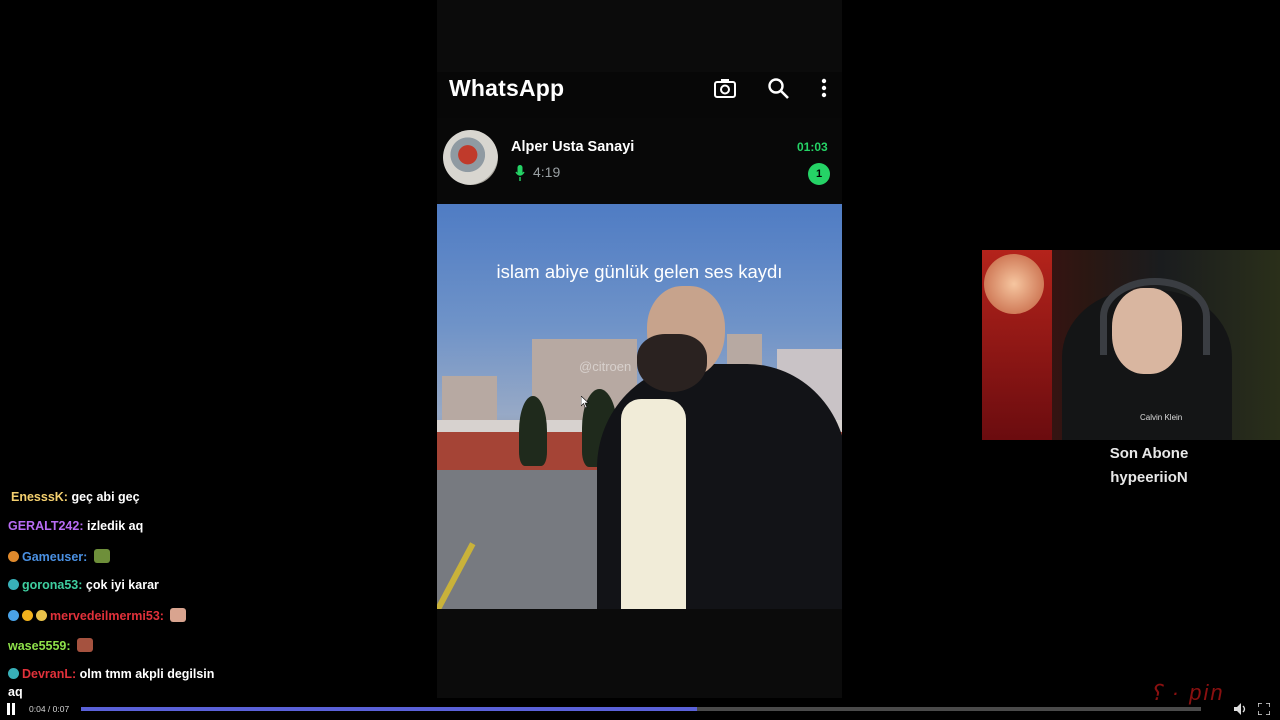 This screenshot has width=1280, height=720. I want to click on streamer-webcam: Calvin Klein, so click(1131, 345).